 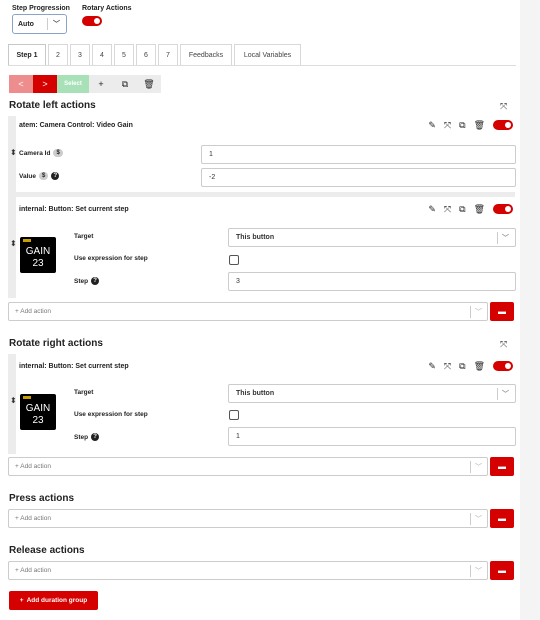 What do you see at coordinates (58, 54) in the screenshot?
I see `tab-step-2: 2` at bounding box center [58, 54].